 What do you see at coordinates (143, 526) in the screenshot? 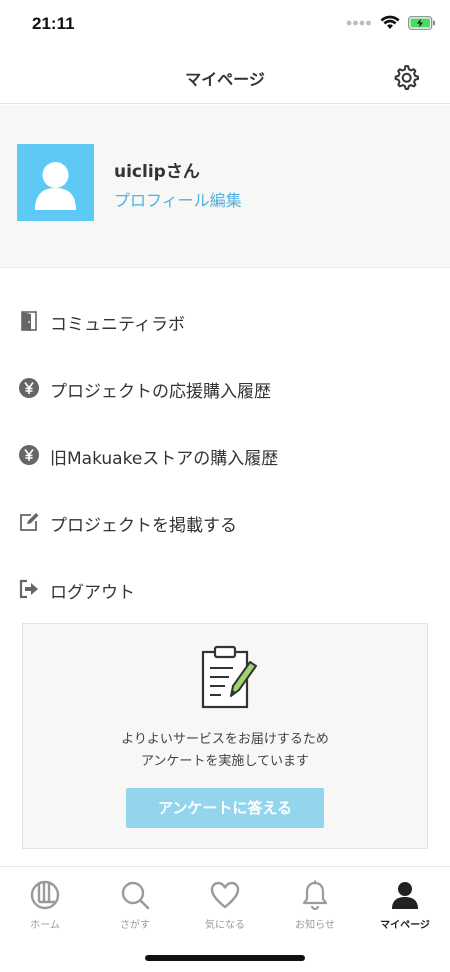
I see `menu-item-label: プロジェクトを掲載する` at bounding box center [143, 526].